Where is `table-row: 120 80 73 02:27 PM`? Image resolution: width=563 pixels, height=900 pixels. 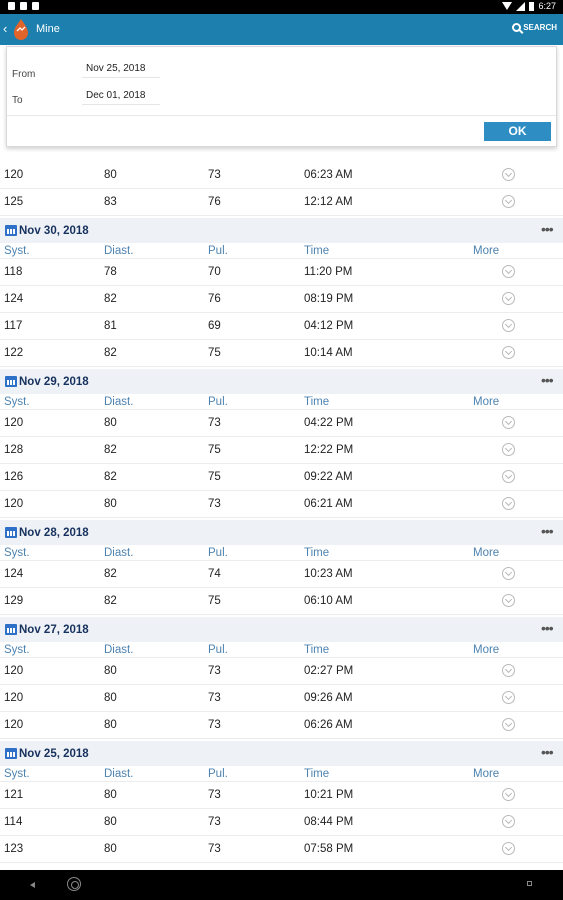 table-row: 120 80 73 02:27 PM is located at coordinates (281, 671).